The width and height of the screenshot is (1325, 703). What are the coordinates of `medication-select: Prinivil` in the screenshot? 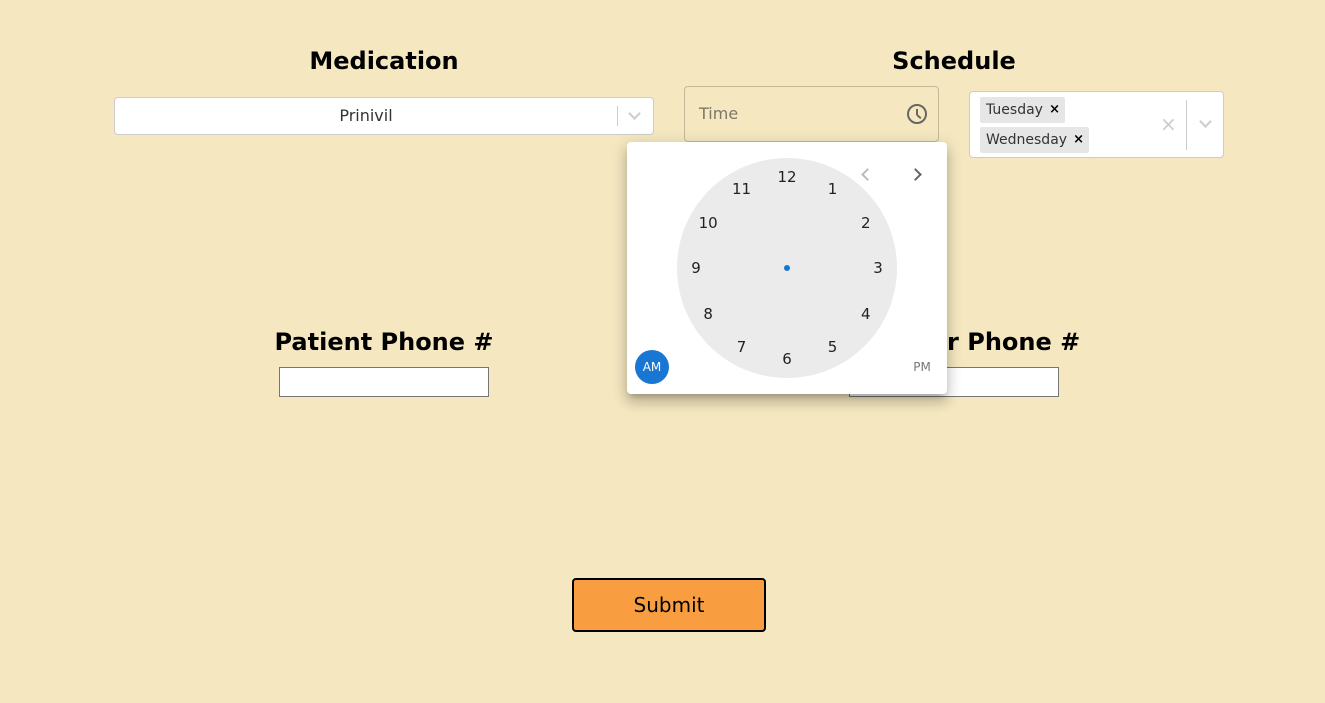 It's located at (384, 116).